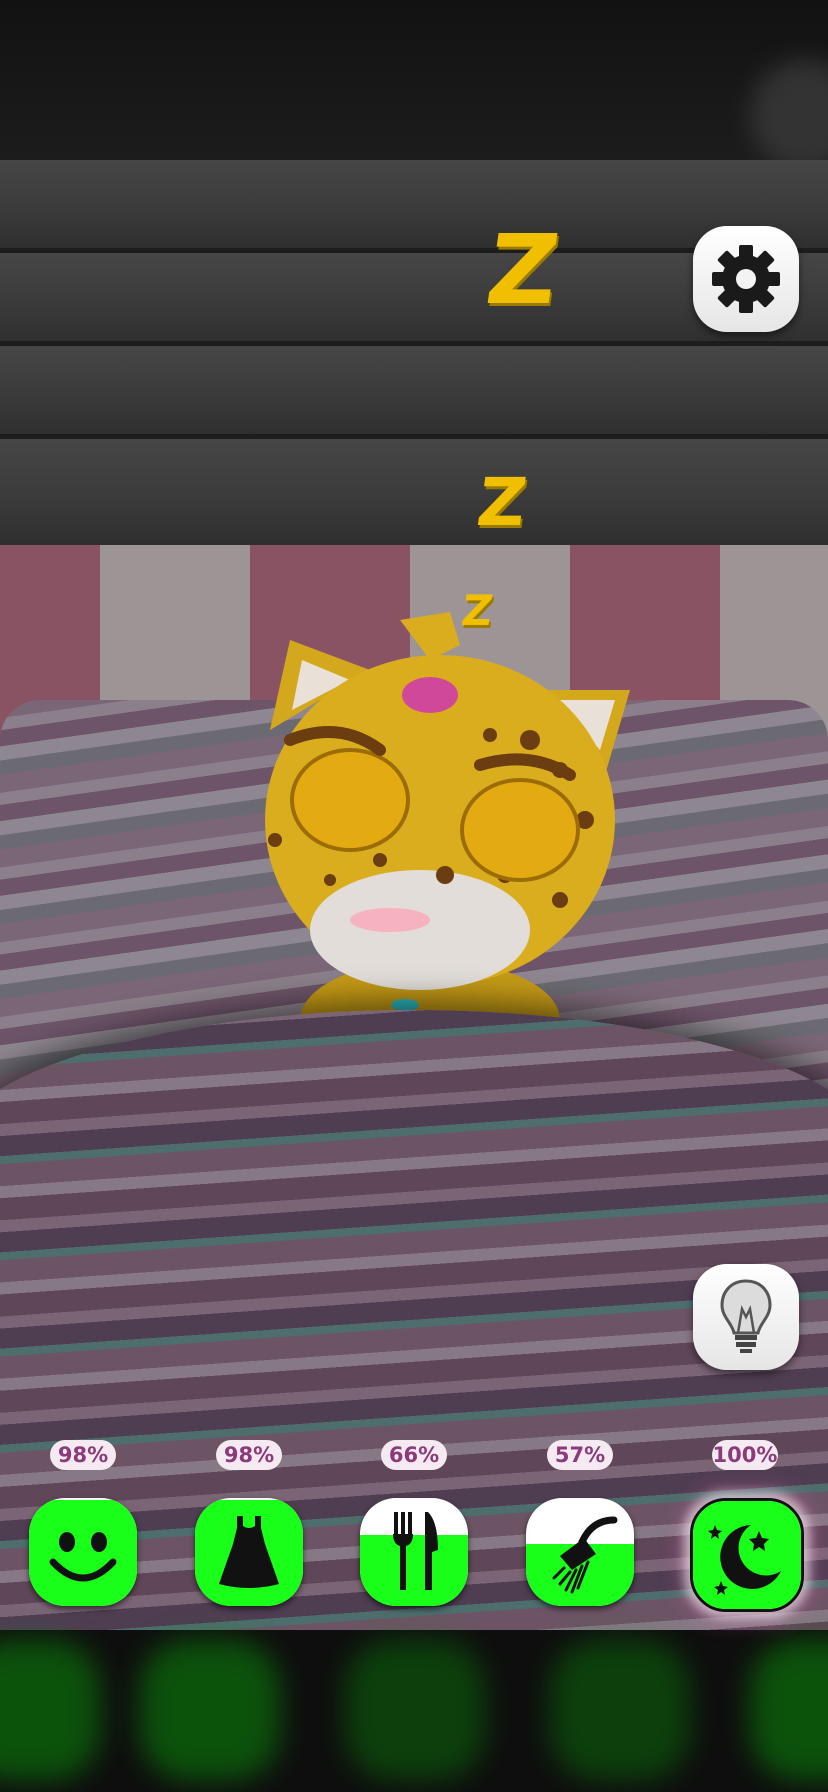  I want to click on food-button, so click(414, 1552).